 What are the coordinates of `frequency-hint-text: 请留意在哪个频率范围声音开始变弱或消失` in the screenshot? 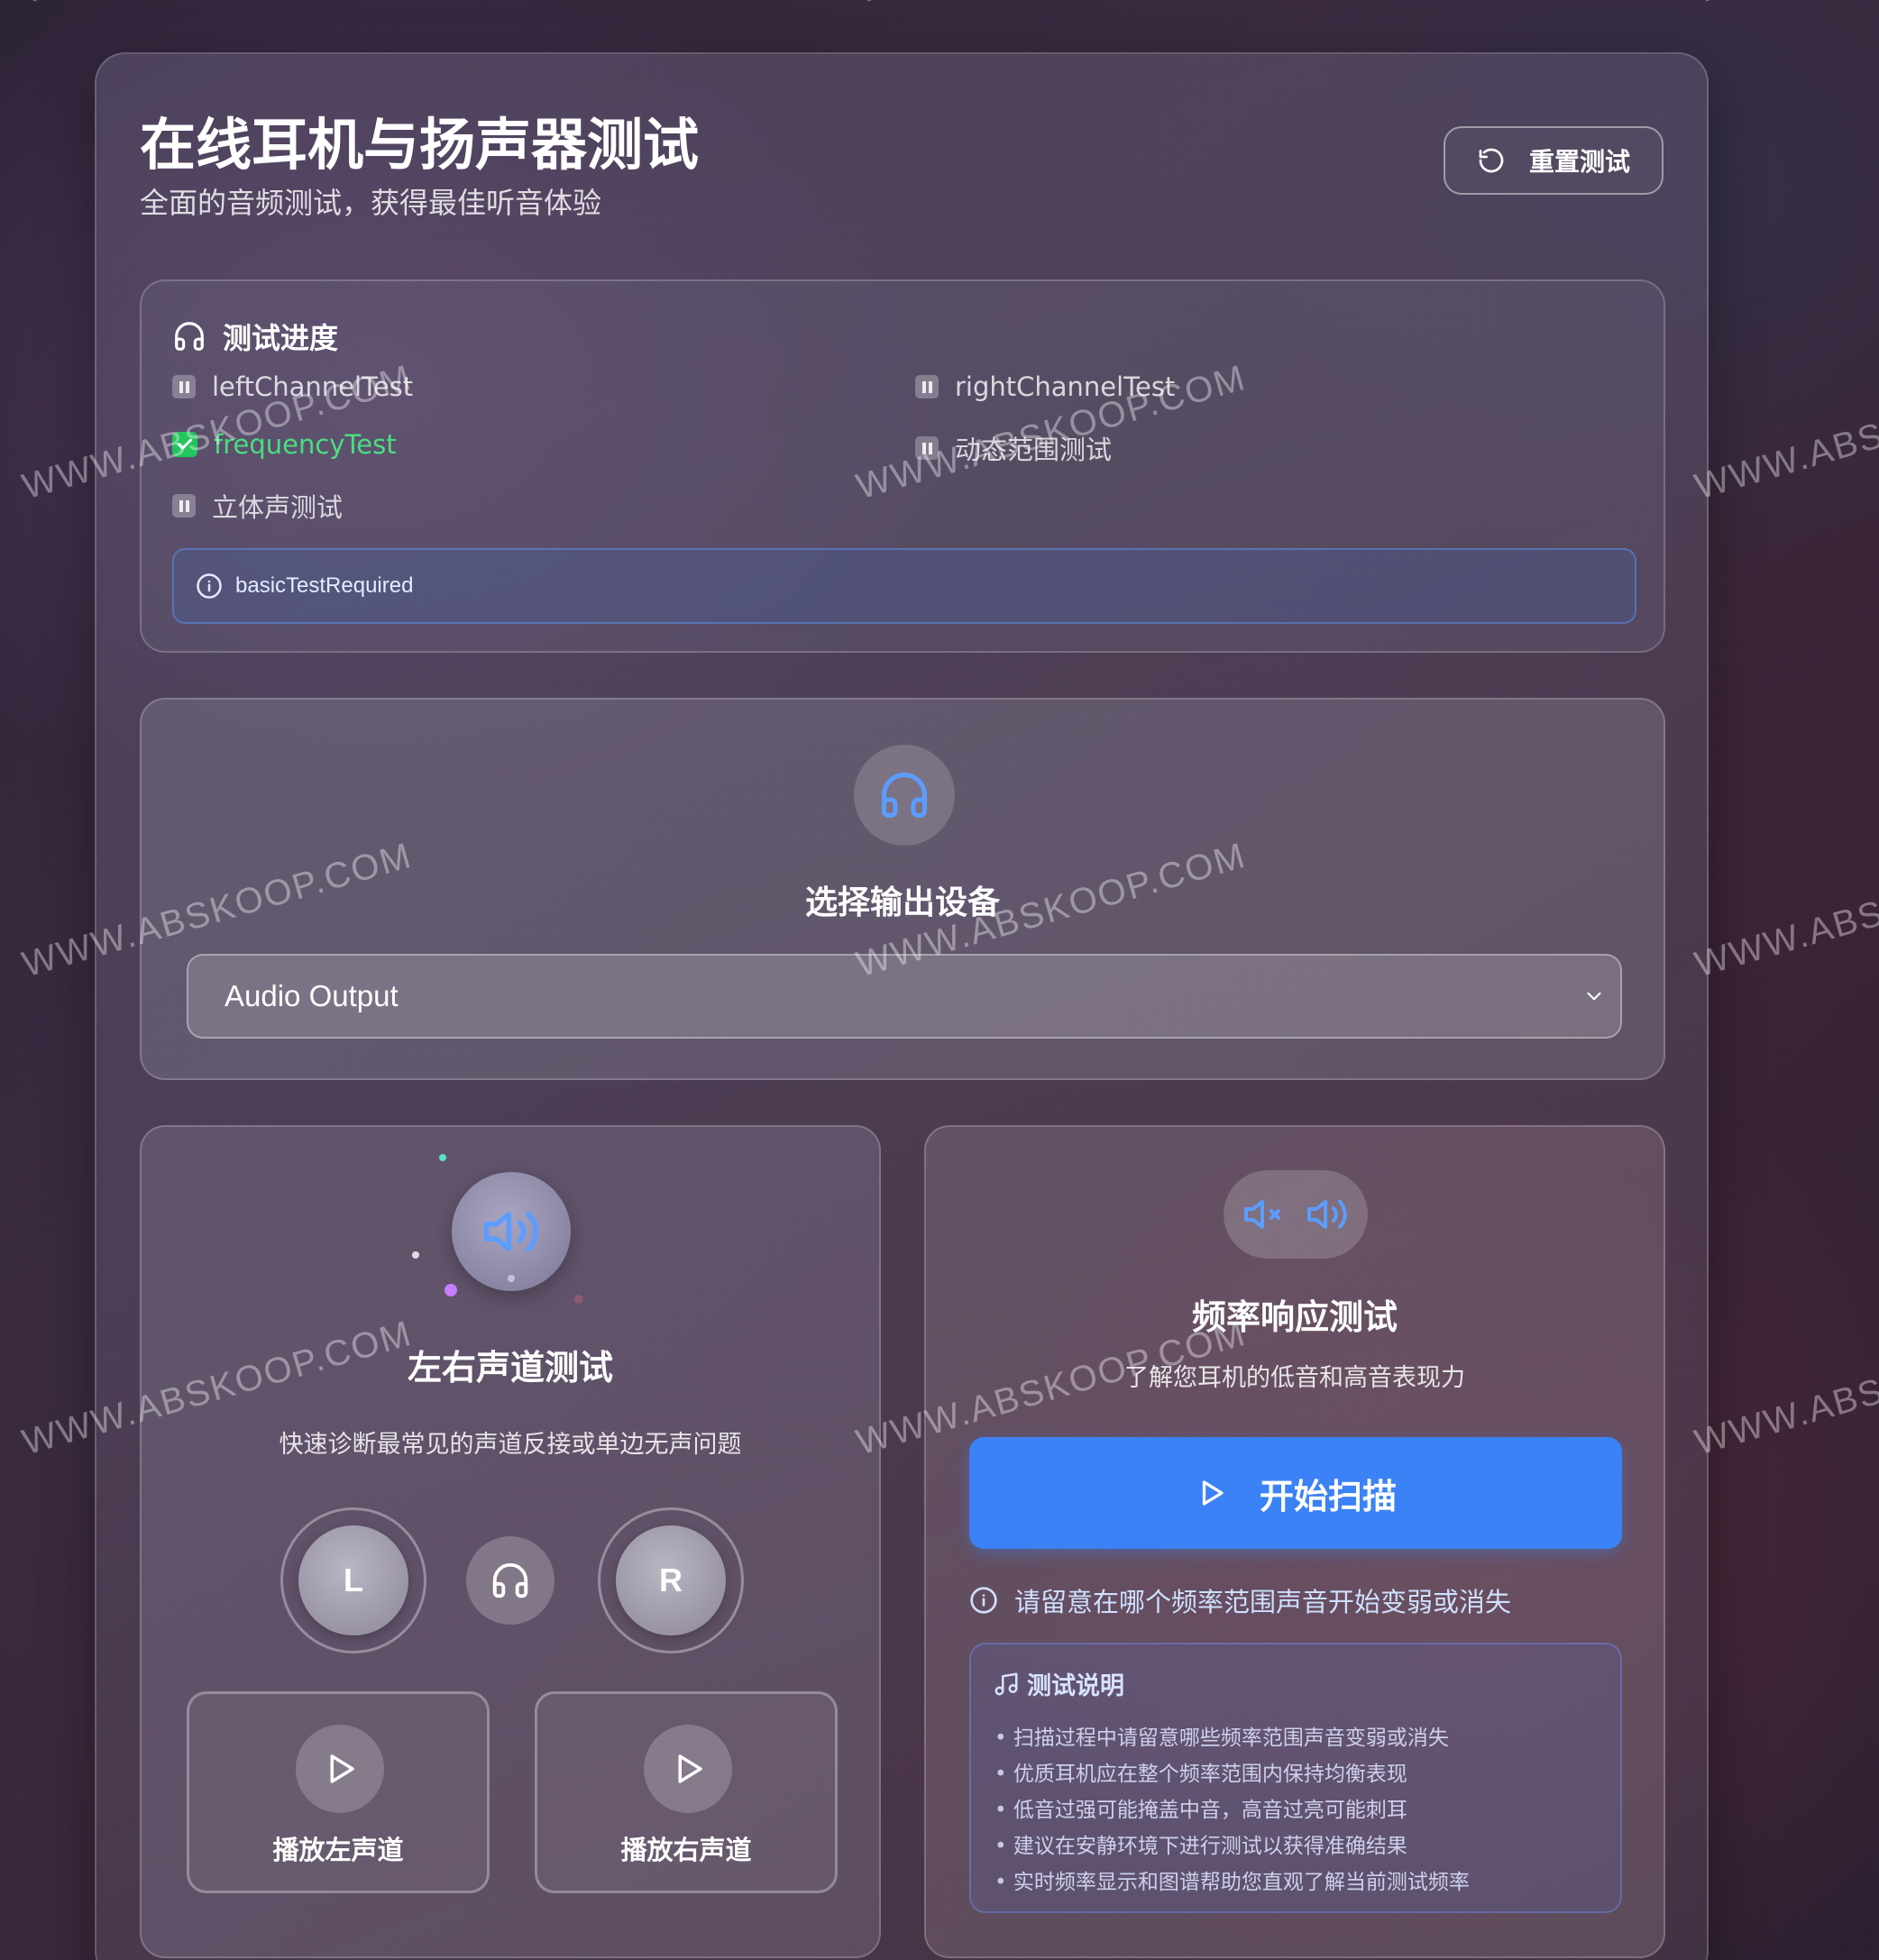 It's located at (1263, 1602).